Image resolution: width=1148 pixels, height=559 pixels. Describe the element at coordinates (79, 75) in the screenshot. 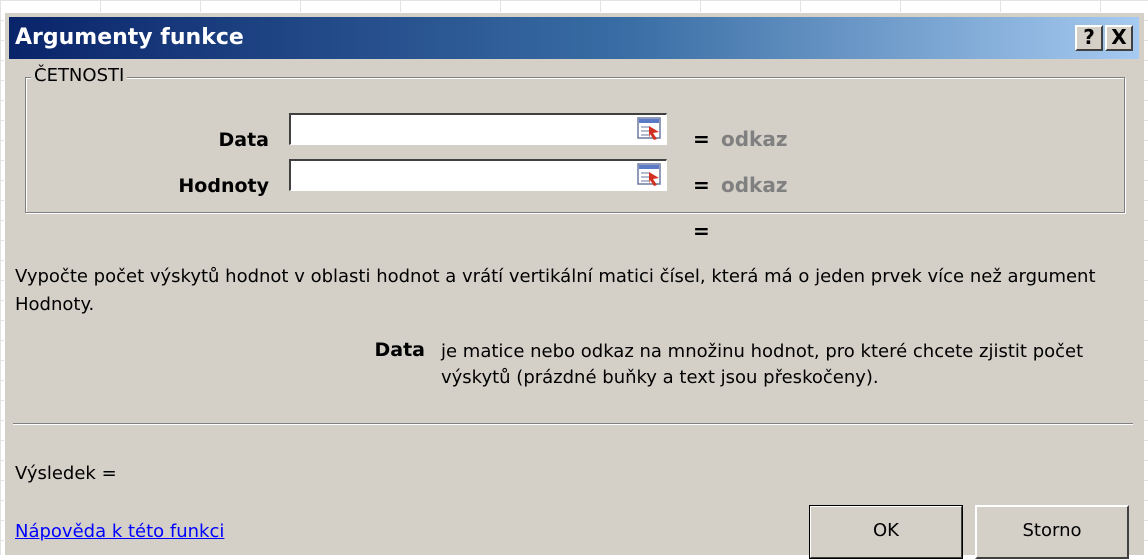

I see `function-name: ČETNOSTI` at that location.